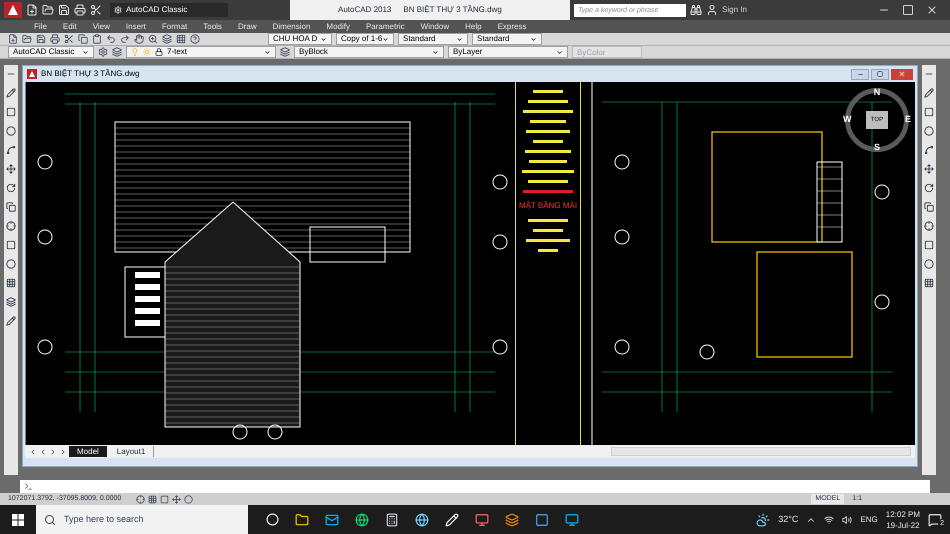 The image size is (950, 534). I want to click on open-folder-icon, so click(27, 39).